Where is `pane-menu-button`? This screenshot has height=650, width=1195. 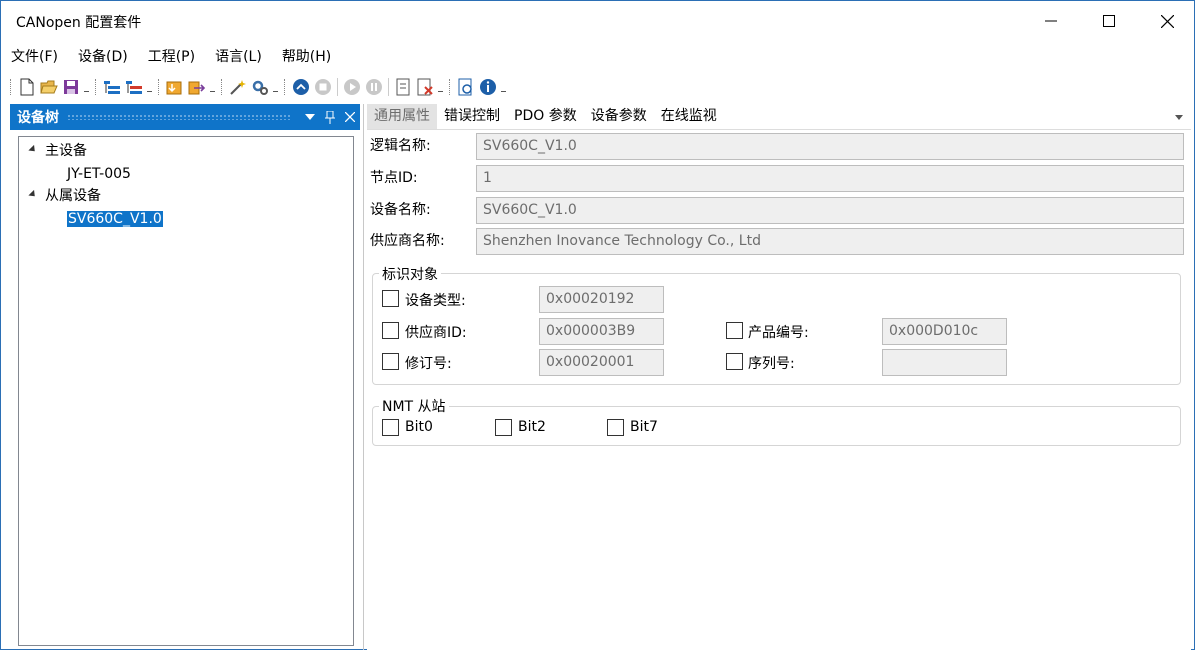
pane-menu-button is located at coordinates (310, 117).